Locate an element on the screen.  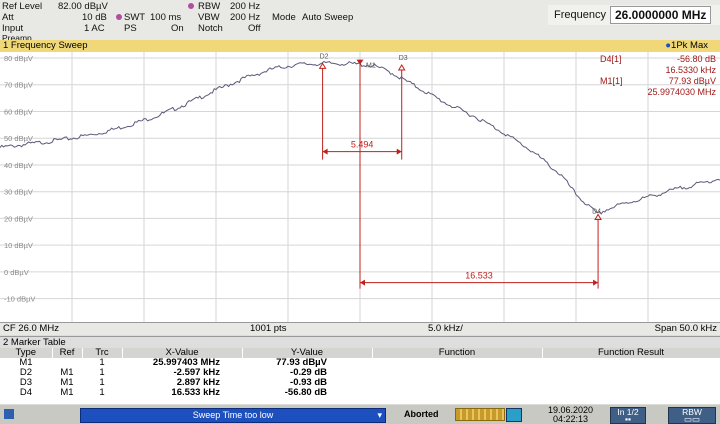
readout-value: -56.80 dB is located at coordinates (696, 59).